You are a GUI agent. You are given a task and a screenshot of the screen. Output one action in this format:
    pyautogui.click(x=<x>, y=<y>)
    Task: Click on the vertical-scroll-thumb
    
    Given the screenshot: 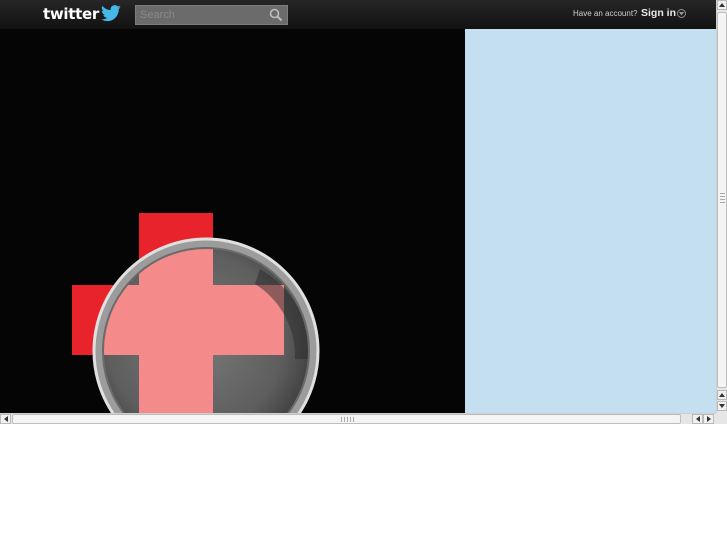 What is the action you would take?
    pyautogui.click(x=722, y=200)
    